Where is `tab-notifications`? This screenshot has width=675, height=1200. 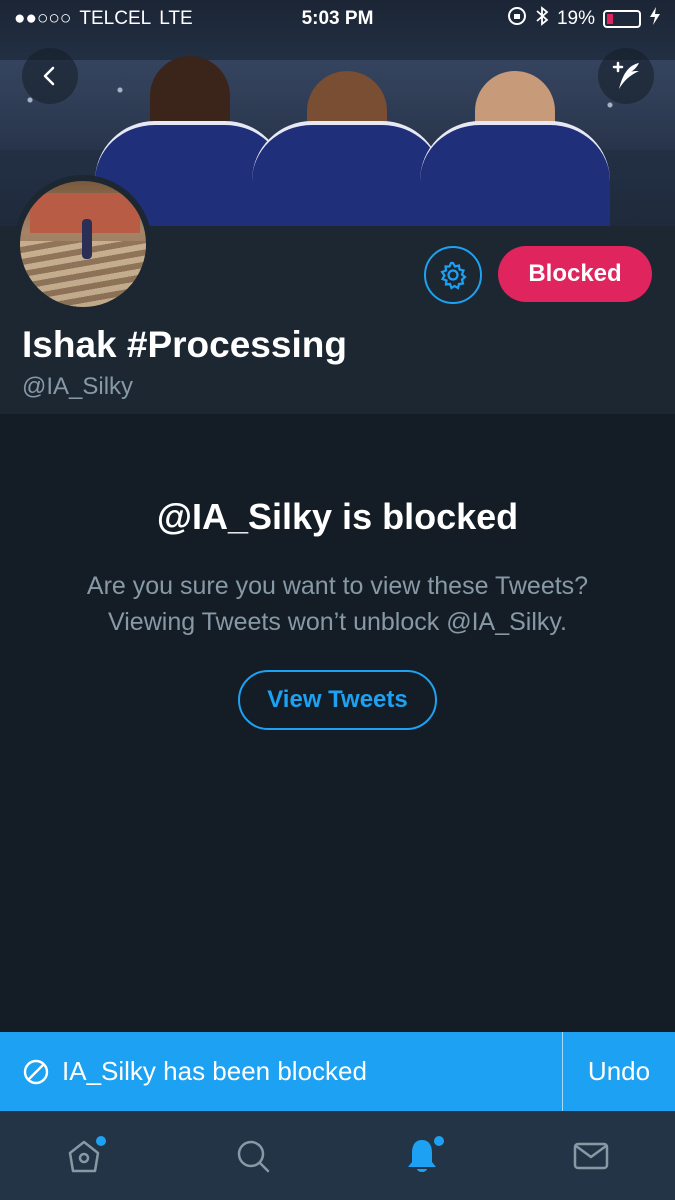 tab-notifications is located at coordinates (422, 1156).